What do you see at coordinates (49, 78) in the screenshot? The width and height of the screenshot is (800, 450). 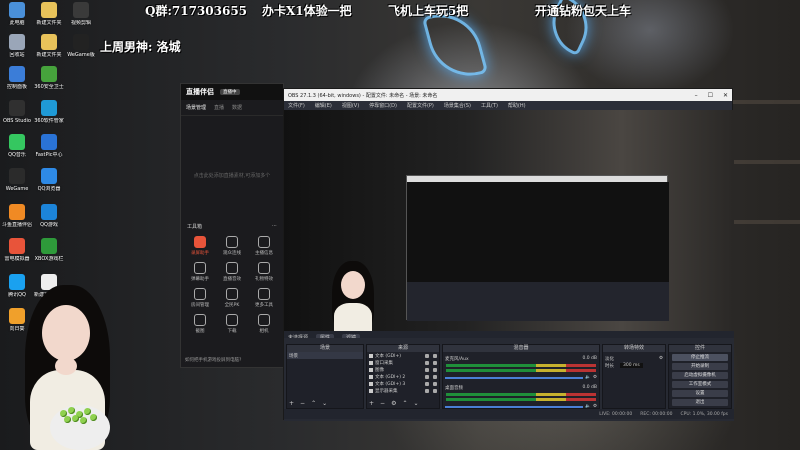 I see `desktop-icon: 360安全卫士` at bounding box center [49, 78].